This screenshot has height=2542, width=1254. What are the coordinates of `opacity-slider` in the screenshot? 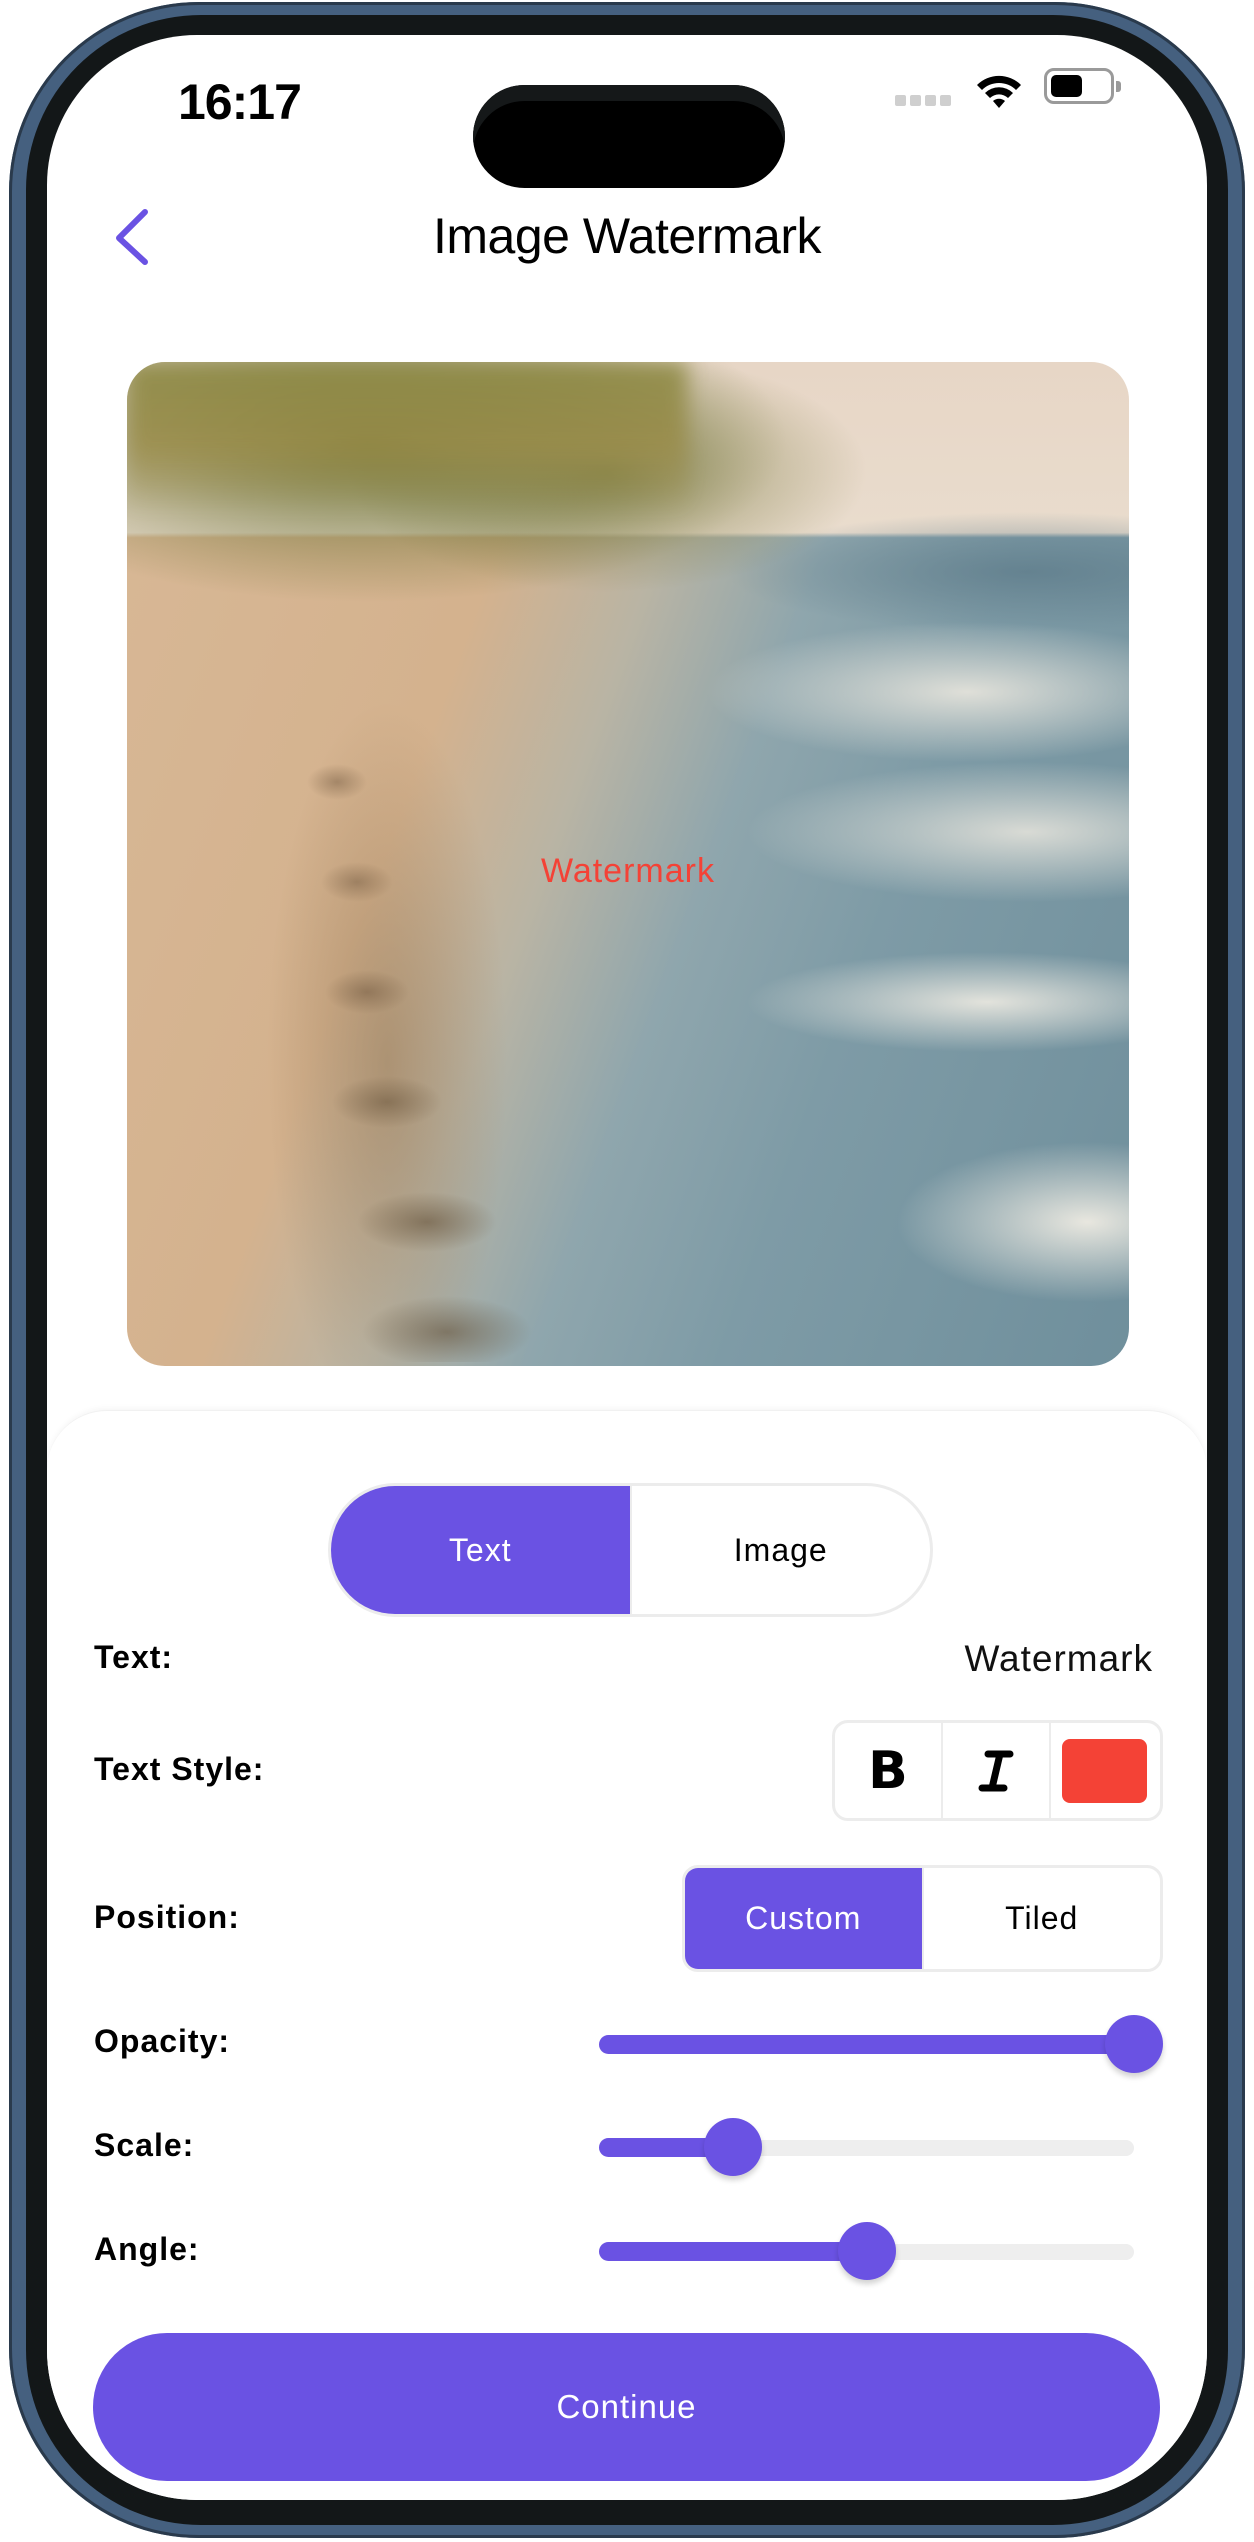 It's located at (881, 2043).